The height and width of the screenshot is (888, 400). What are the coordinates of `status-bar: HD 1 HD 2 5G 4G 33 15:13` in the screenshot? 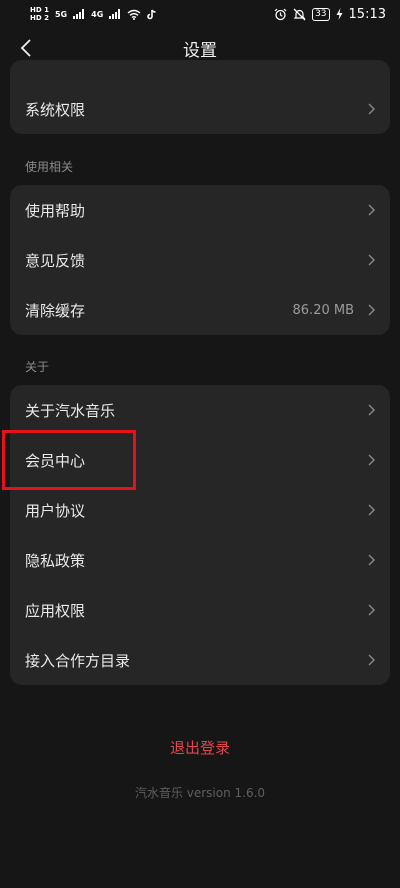 It's located at (200, 14).